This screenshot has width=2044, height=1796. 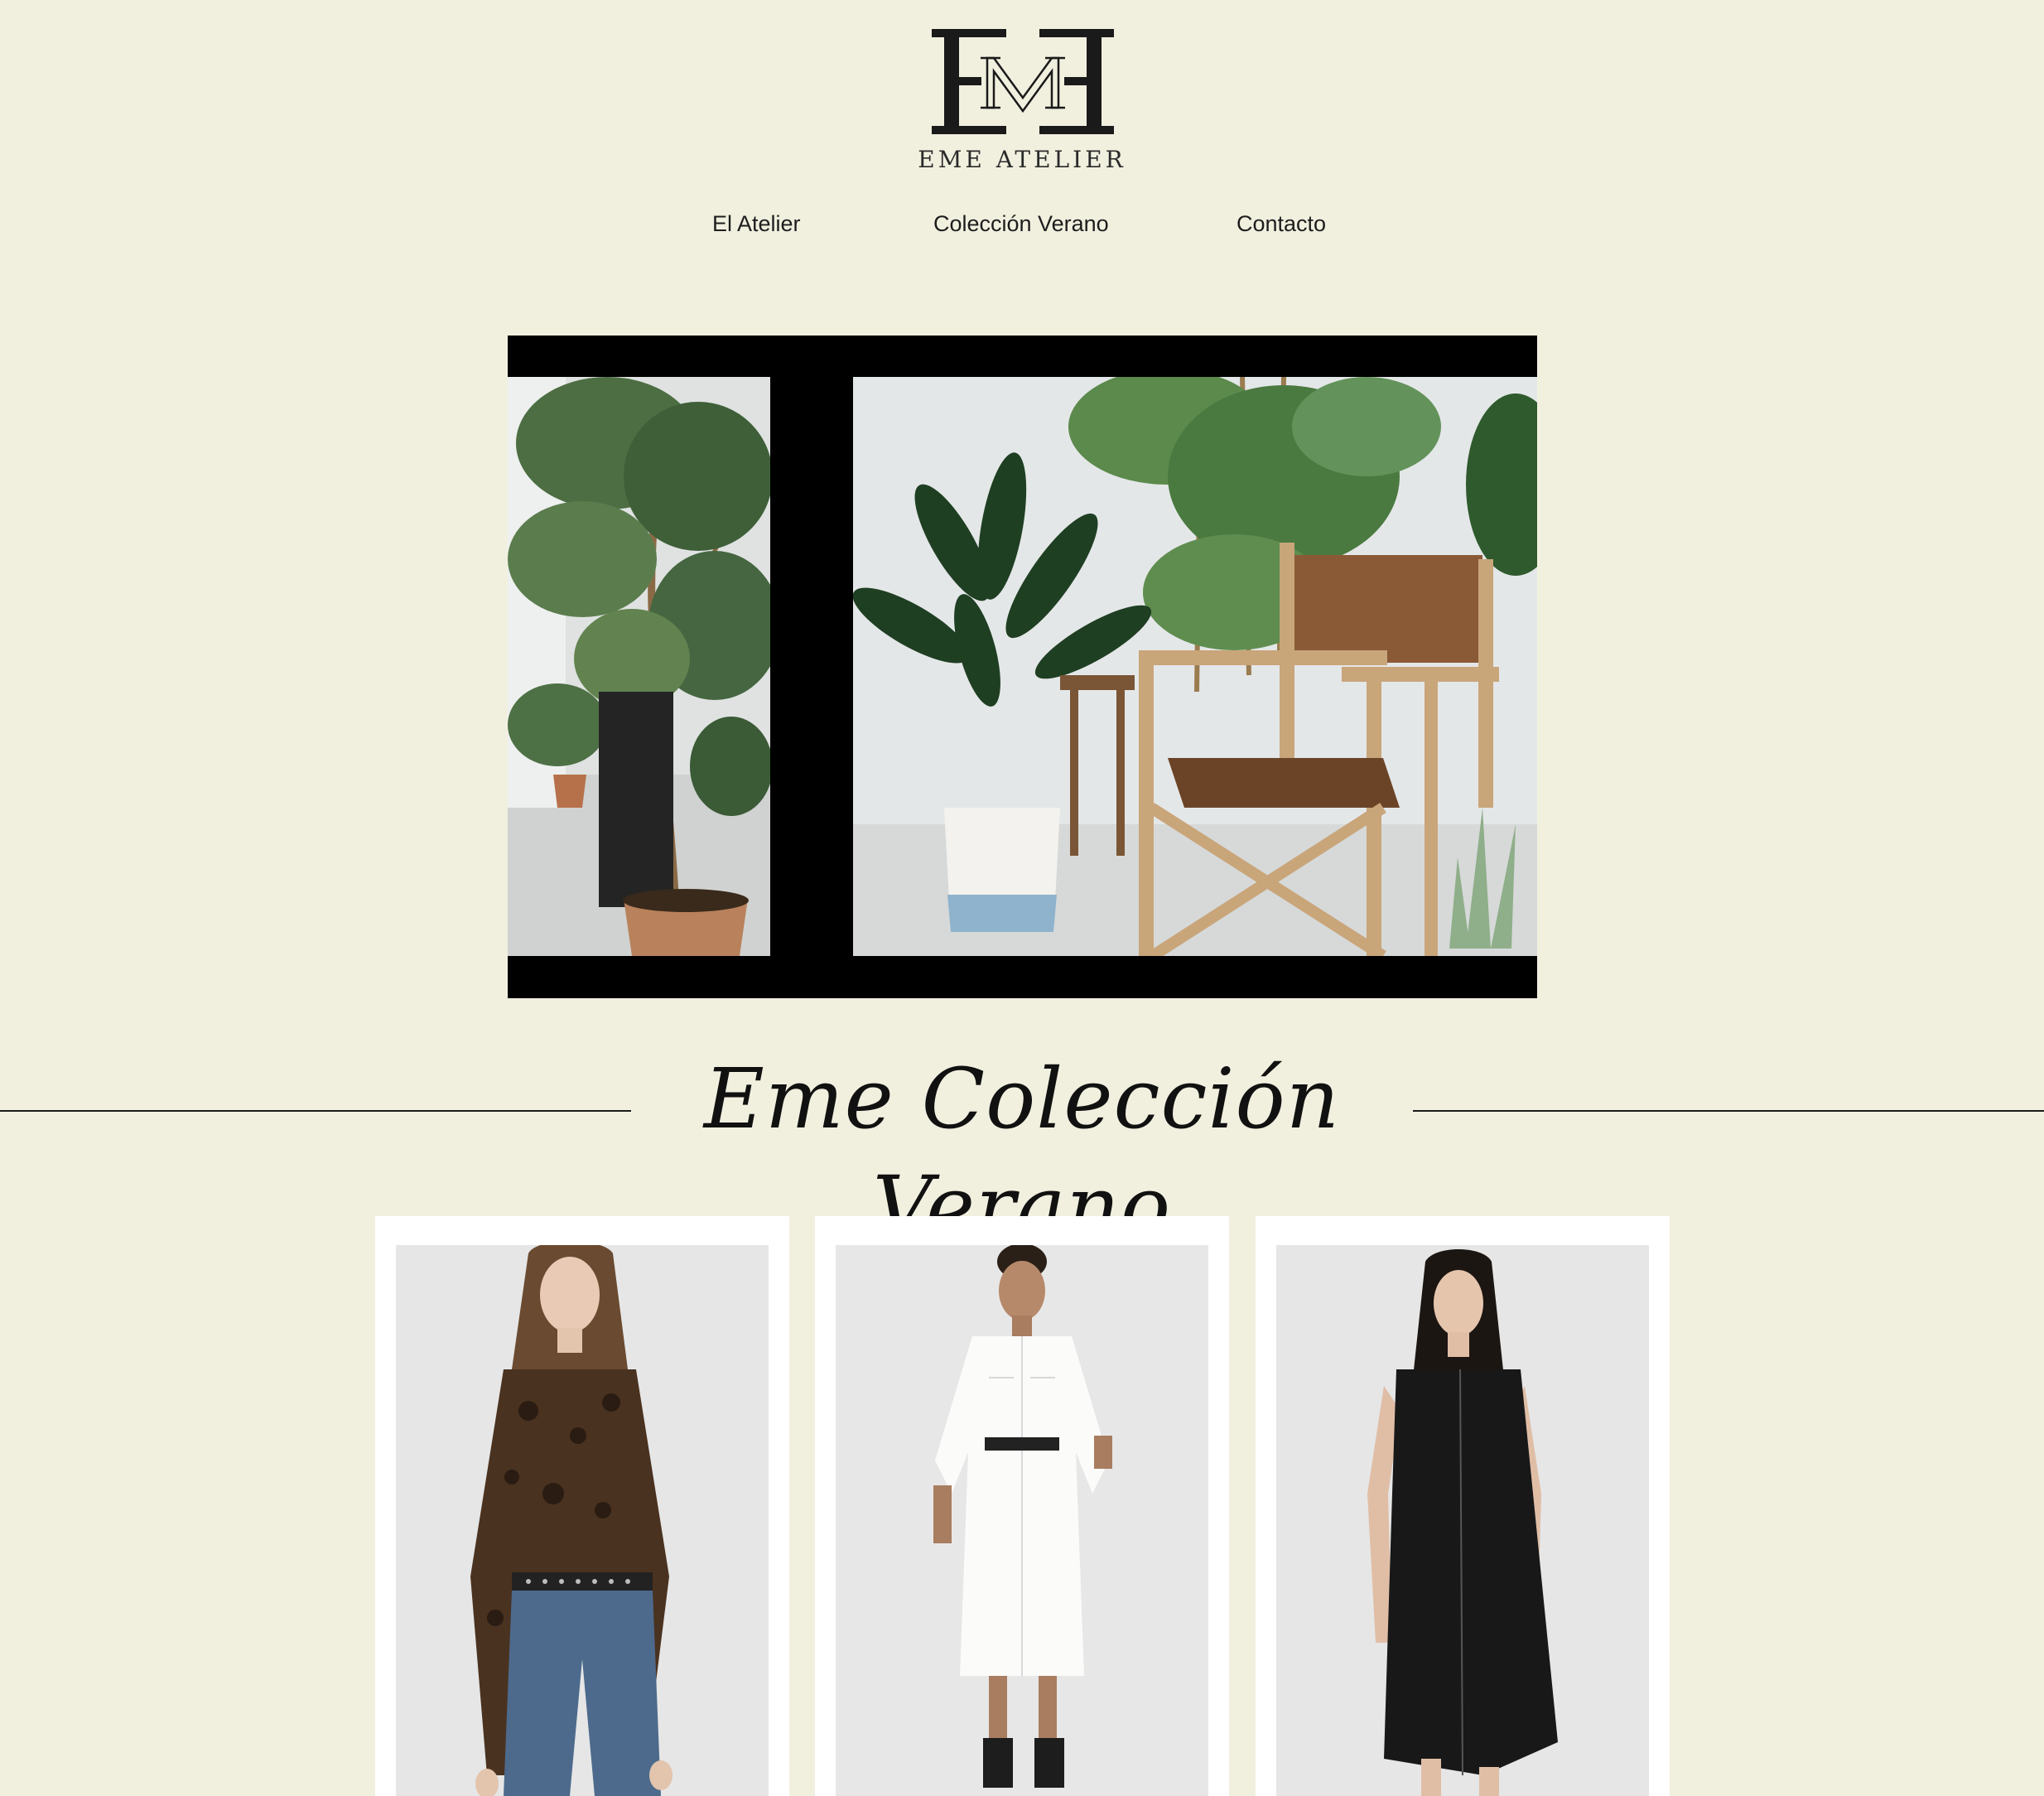 What do you see at coordinates (1195, 666) in the screenshot?
I see `hero-image-chair-plants` at bounding box center [1195, 666].